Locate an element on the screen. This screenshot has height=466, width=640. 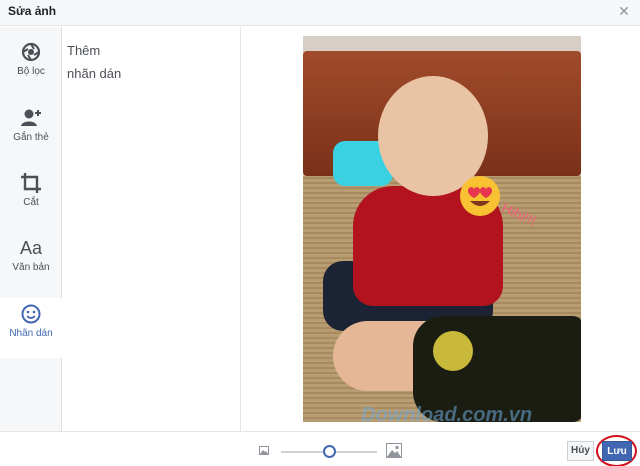
heart-eyes-emoji-icon is located at coordinates (480, 196).